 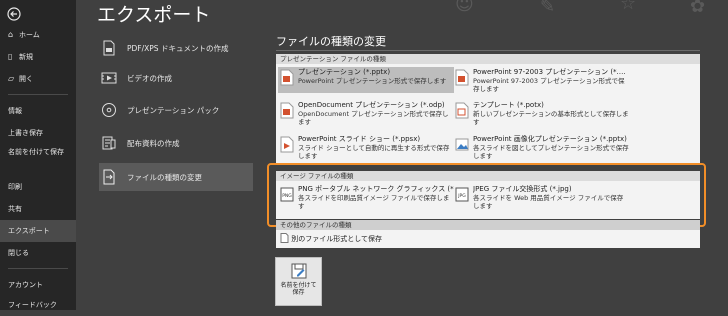 What do you see at coordinates (373, 118) in the screenshot?
I see `file-type-desc: OpenDocument プレゼンテーション形式で保存します` at bounding box center [373, 118].